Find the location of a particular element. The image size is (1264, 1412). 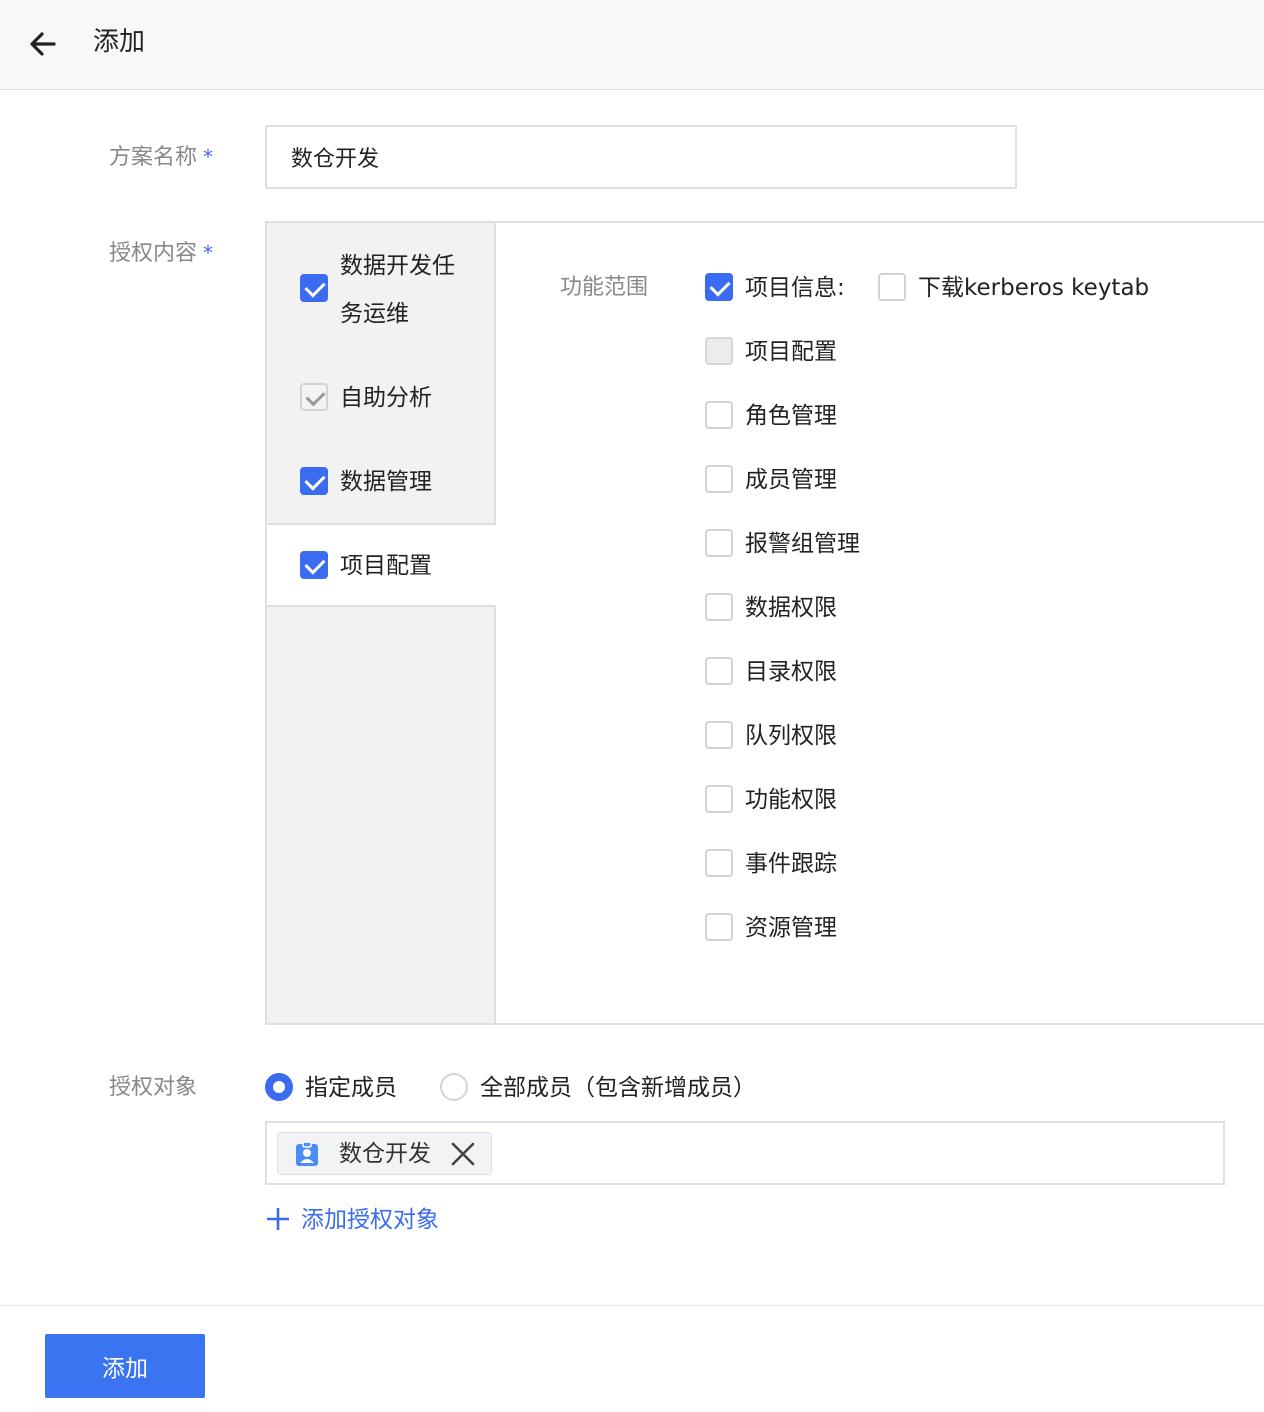

auth-content-label: 授权内容 * is located at coordinates (161, 253).